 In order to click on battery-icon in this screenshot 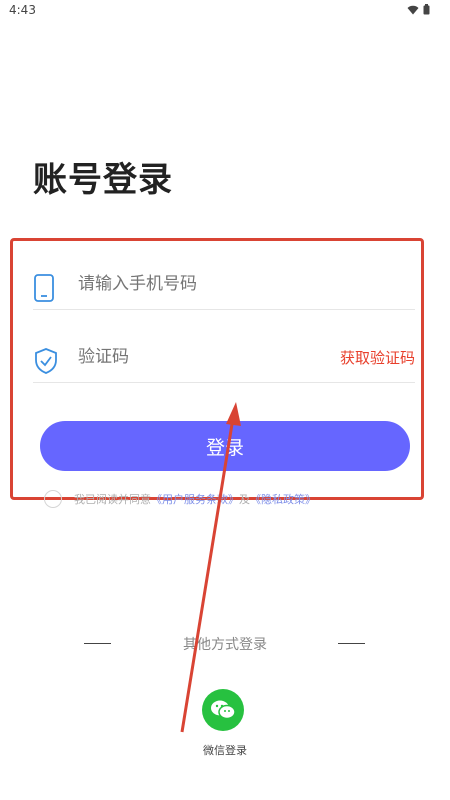, I will do `click(426, 9)`.